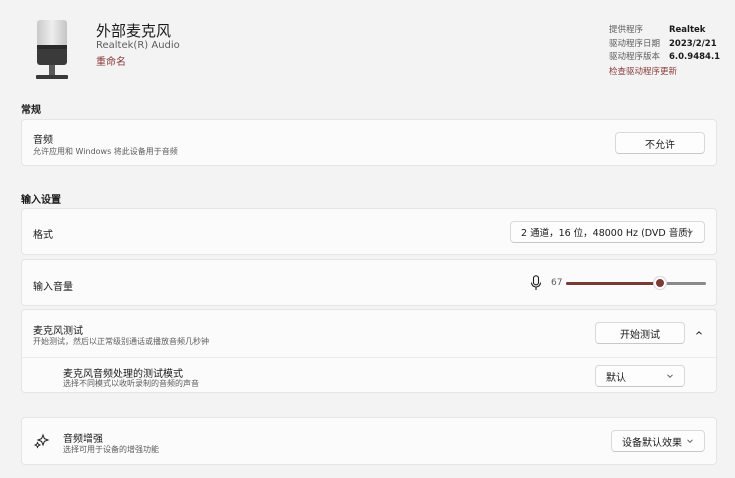 The image size is (735, 478). I want to click on driver-version-row: 驱动程序版本 6.0.9484.1, so click(664, 58).